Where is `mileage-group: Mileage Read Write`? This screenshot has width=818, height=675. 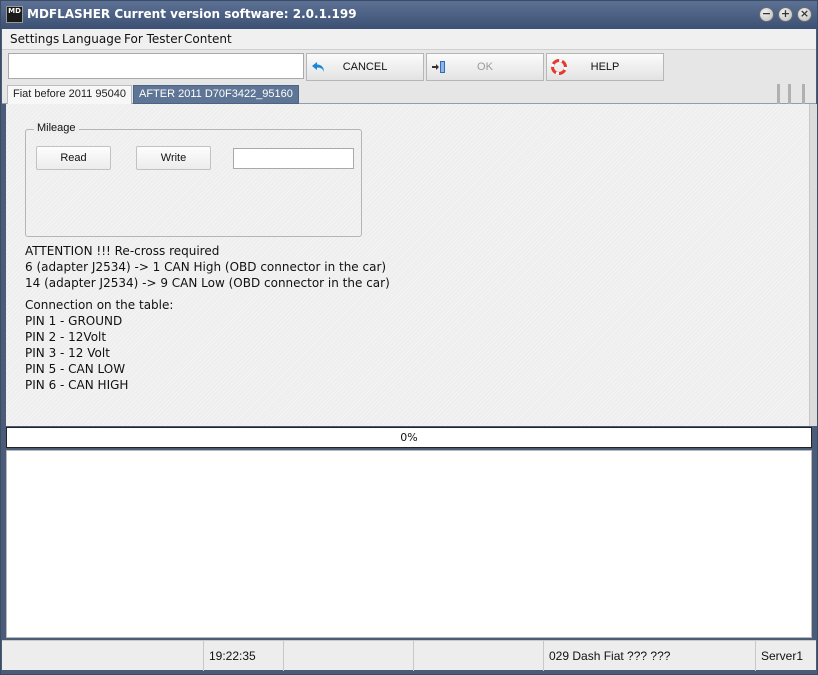 mileage-group: Mileage Read Write is located at coordinates (193, 179).